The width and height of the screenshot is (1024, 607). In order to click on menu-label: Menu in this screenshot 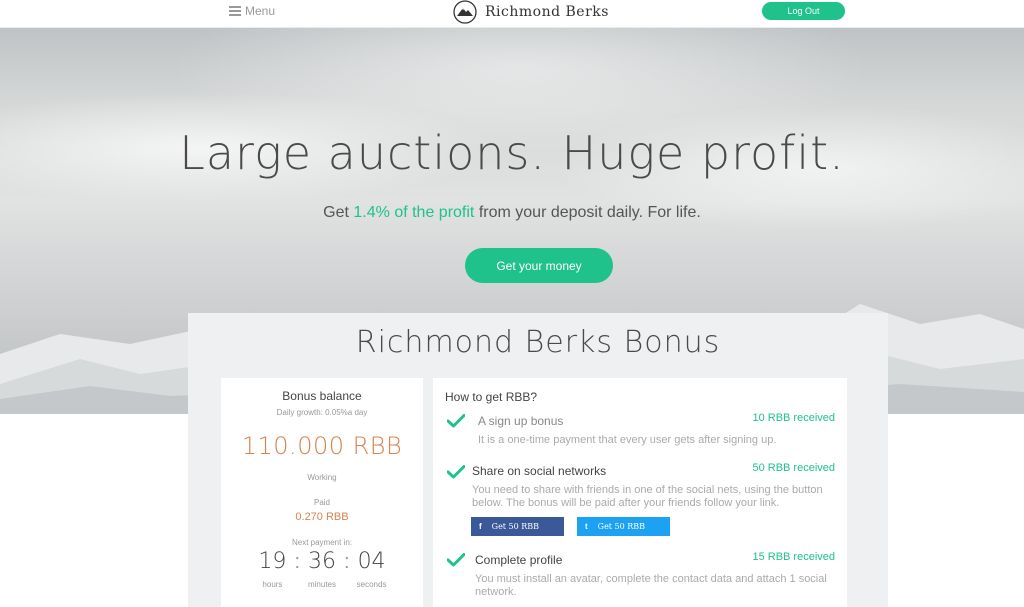, I will do `click(260, 11)`.